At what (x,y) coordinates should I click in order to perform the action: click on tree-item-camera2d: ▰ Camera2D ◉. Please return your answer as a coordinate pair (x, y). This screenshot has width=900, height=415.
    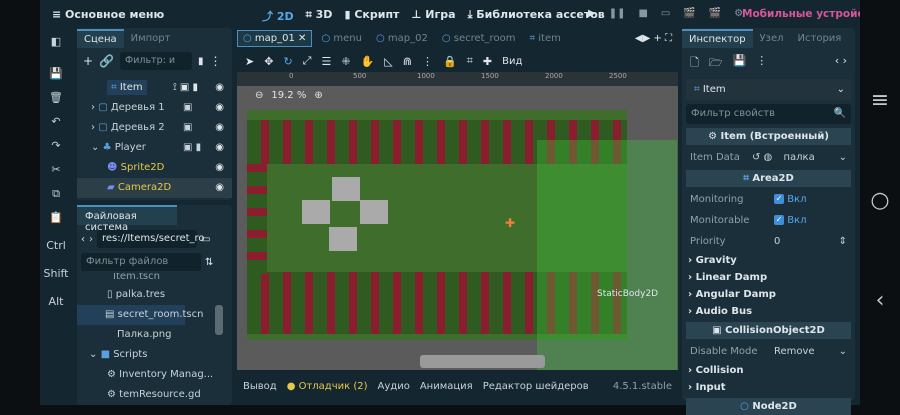
    Looking at the image, I should click on (154, 188).